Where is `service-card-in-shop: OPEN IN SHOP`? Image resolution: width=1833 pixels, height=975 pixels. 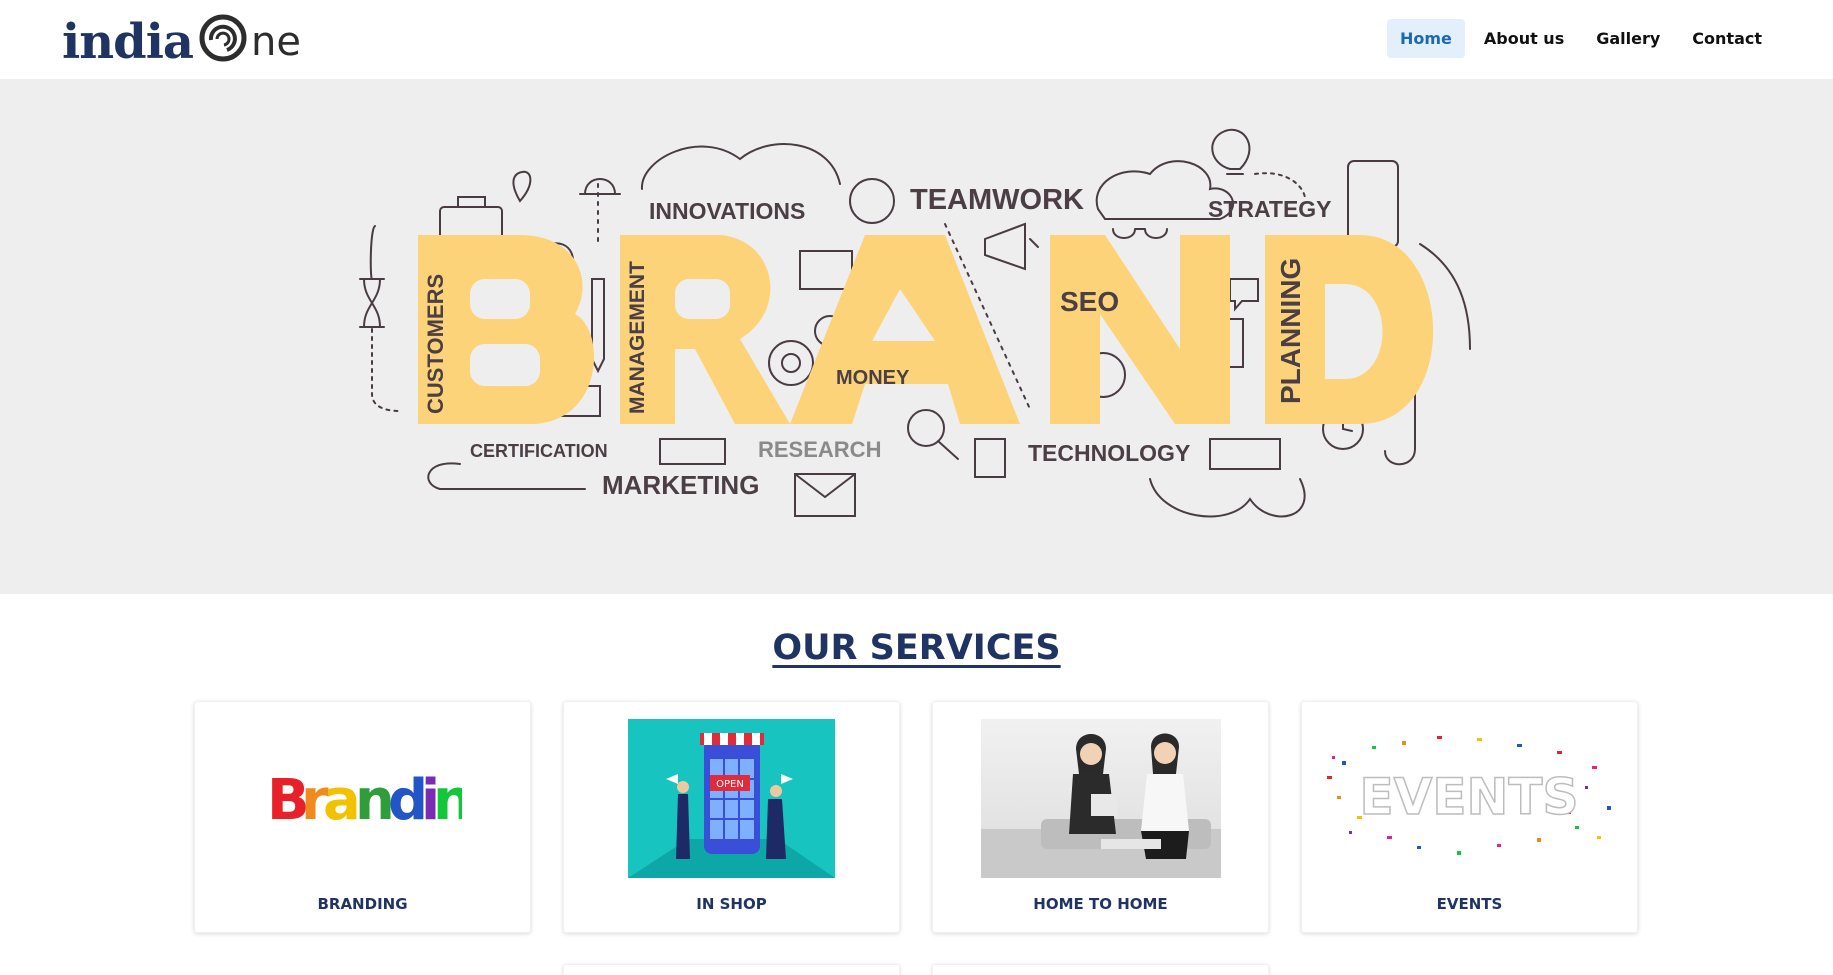
service-card-in-shop: OPEN IN SHOP is located at coordinates (731, 817).